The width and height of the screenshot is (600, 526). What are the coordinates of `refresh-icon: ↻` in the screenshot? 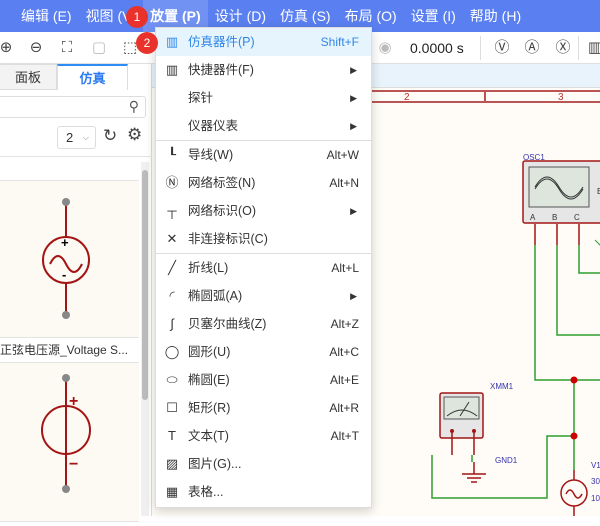 It's located at (110, 136).